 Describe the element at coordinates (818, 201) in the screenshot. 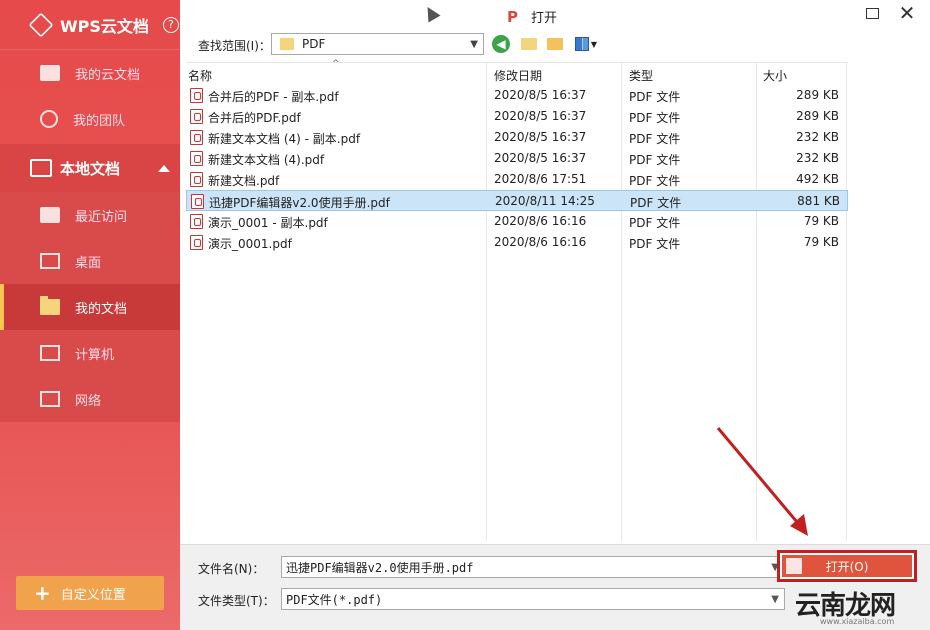

I see `file-size: 881 KB` at that location.